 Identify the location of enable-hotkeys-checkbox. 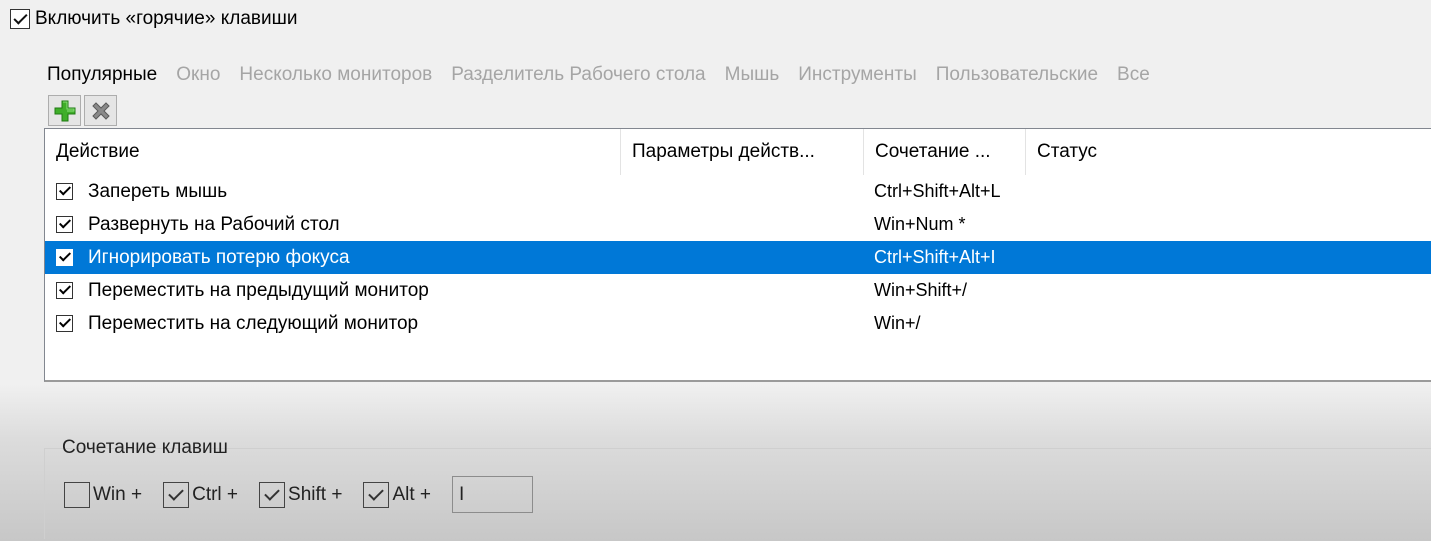
(20, 19).